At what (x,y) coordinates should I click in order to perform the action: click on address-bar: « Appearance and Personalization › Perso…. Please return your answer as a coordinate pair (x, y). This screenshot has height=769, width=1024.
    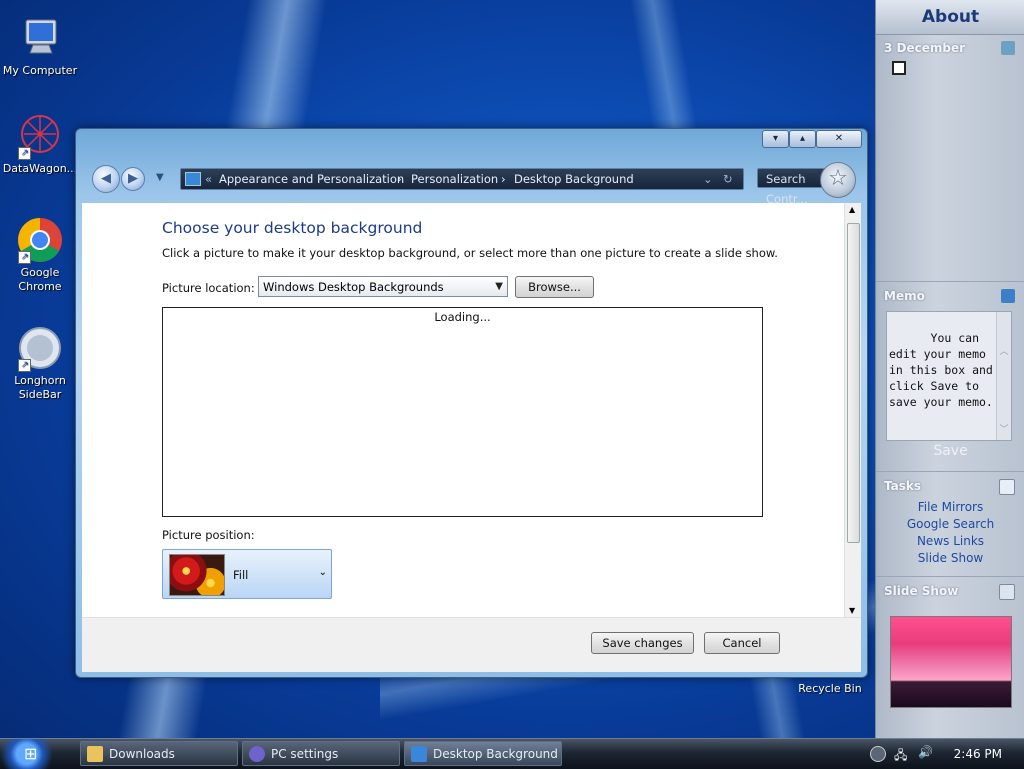
    Looking at the image, I should click on (462, 179).